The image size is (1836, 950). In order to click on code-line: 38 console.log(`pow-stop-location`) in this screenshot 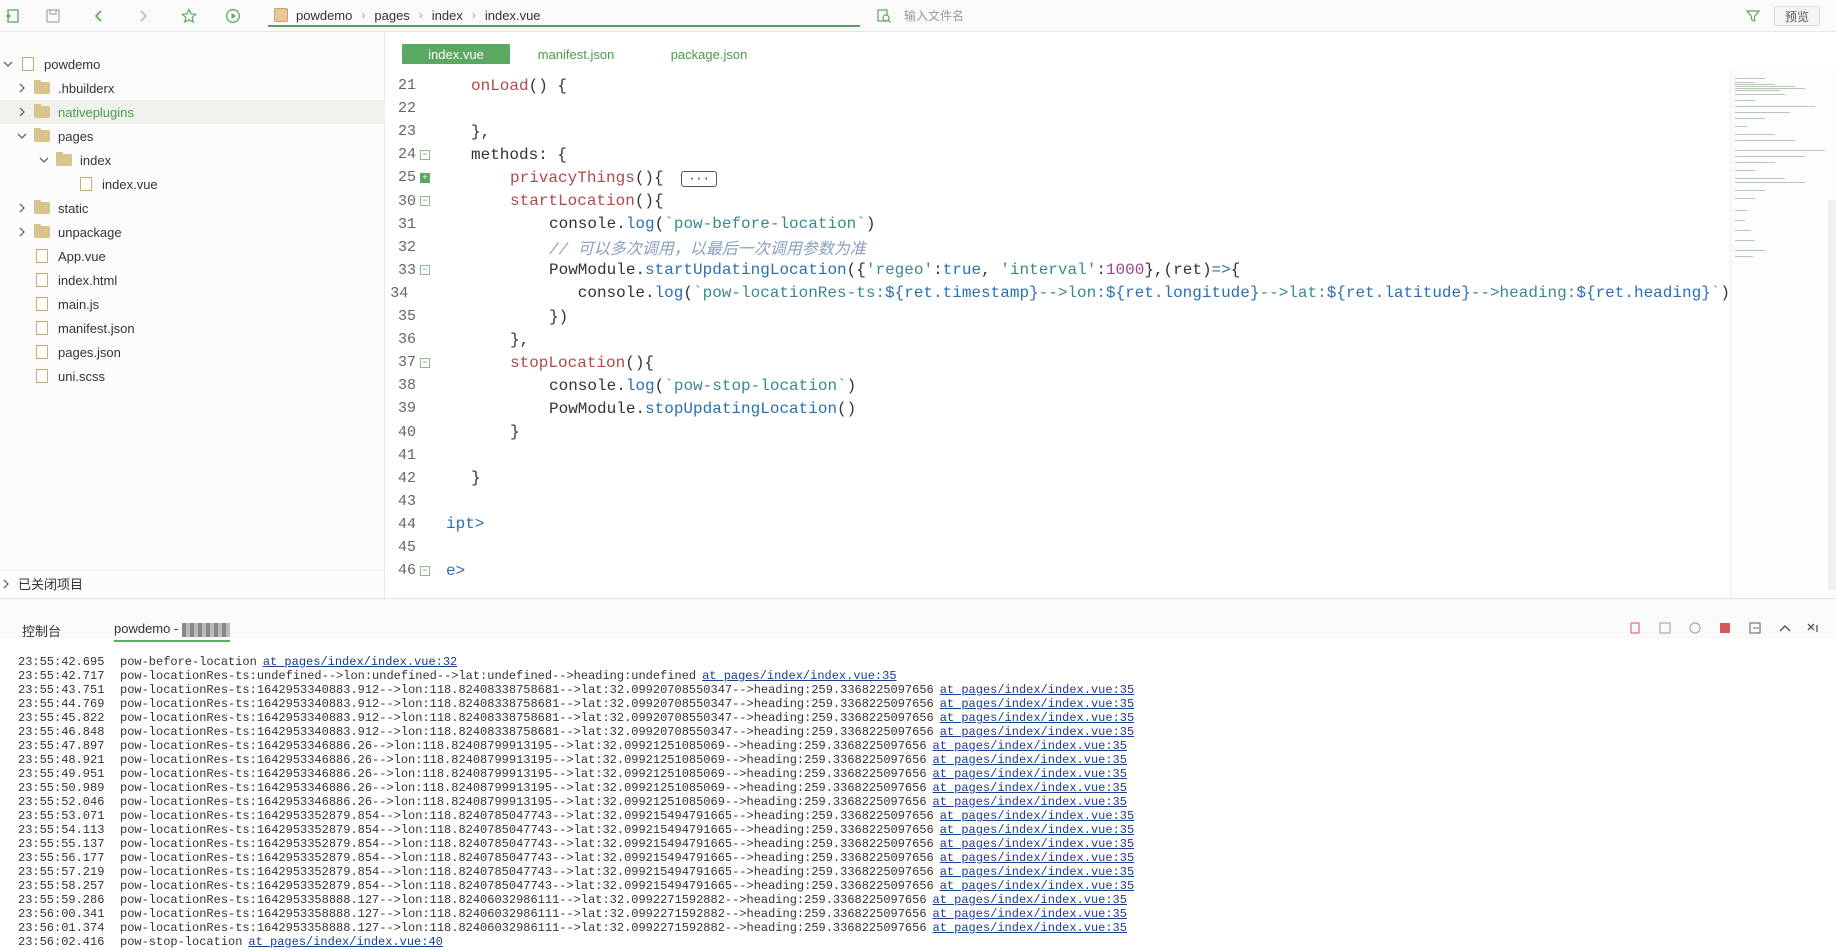, I will do `click(1058, 385)`.